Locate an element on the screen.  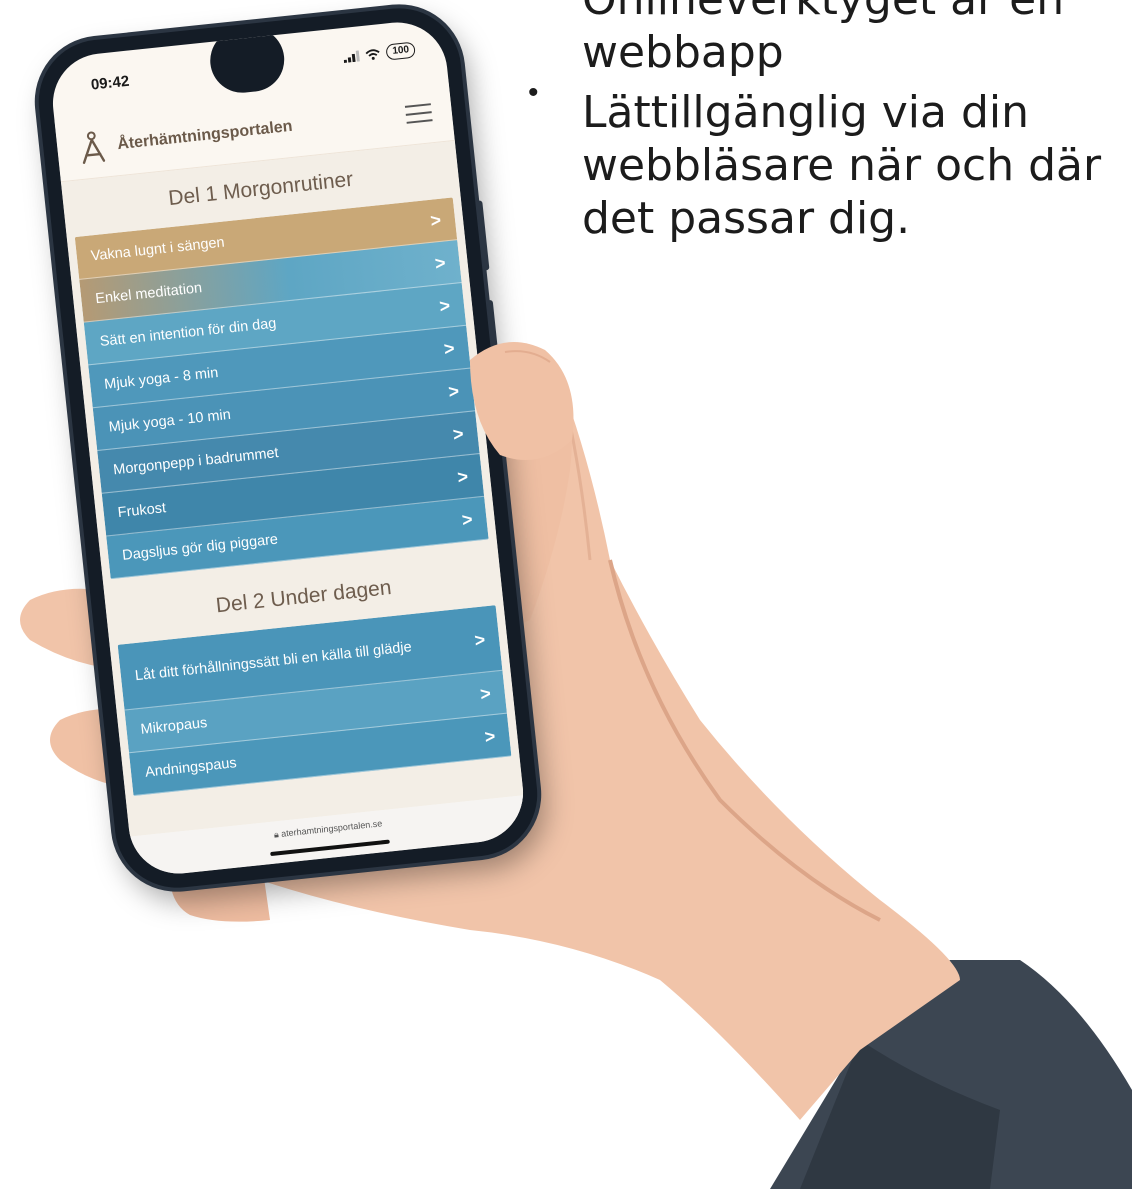
list-item-label: Mikropaus is located at coordinates (174, 726).